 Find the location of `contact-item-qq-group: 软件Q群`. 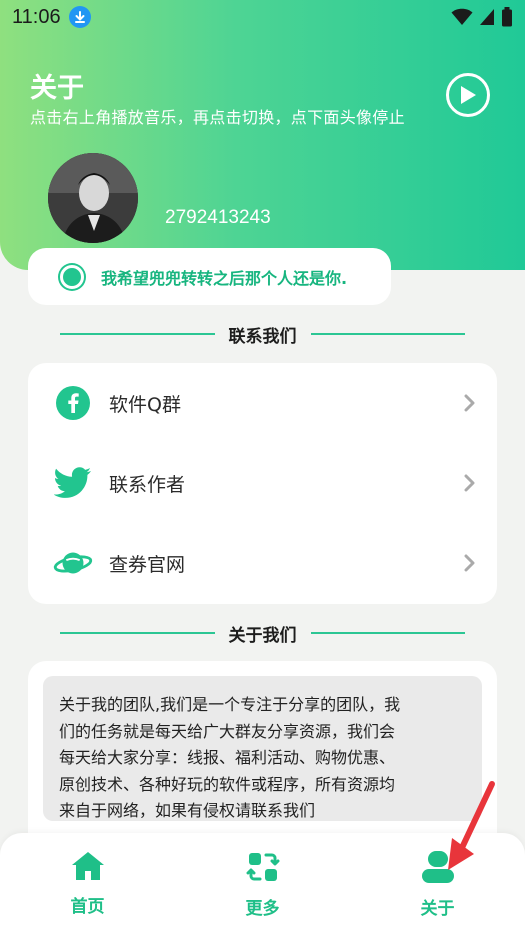

contact-item-qq-group: 软件Q群 is located at coordinates (262, 403).